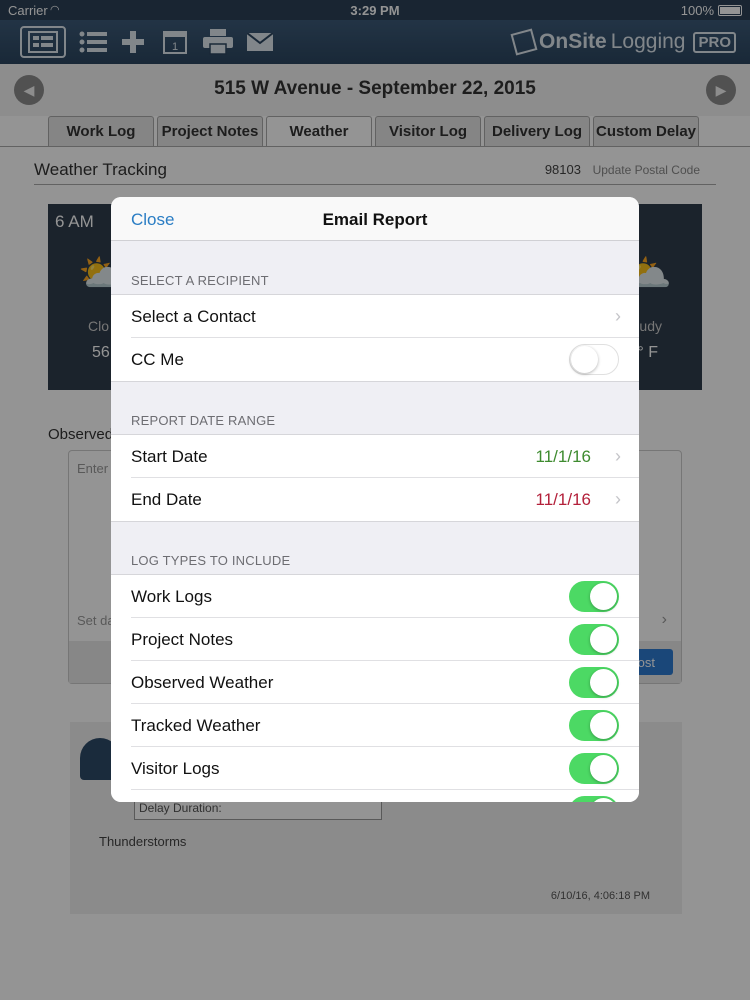 This screenshot has width=750, height=1000. I want to click on end-date-label: End Date, so click(166, 499).